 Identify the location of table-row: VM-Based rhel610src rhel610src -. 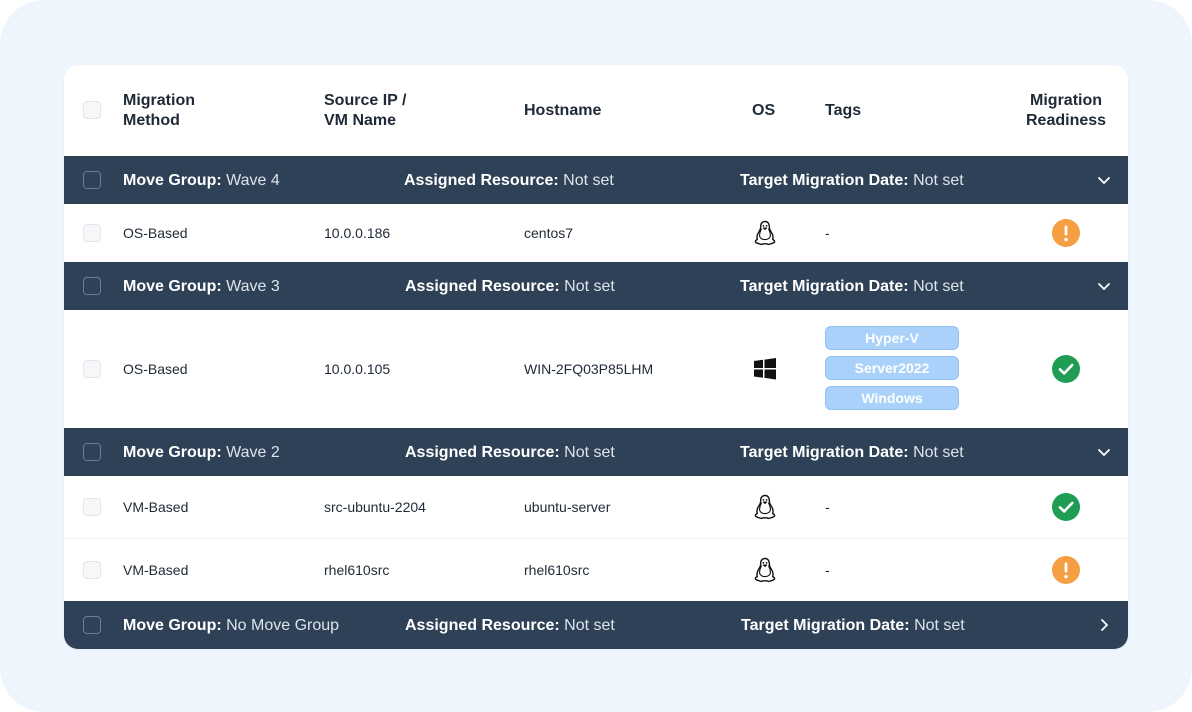
(596, 570).